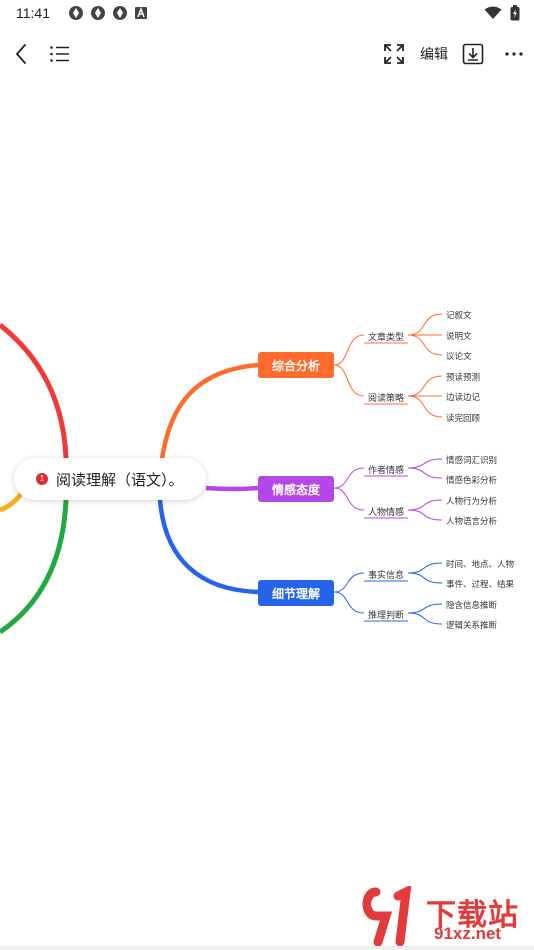 The height and width of the screenshot is (950, 534). Describe the element at coordinates (471, 501) in the screenshot. I see `leaf-node: 人物行为分析` at that location.